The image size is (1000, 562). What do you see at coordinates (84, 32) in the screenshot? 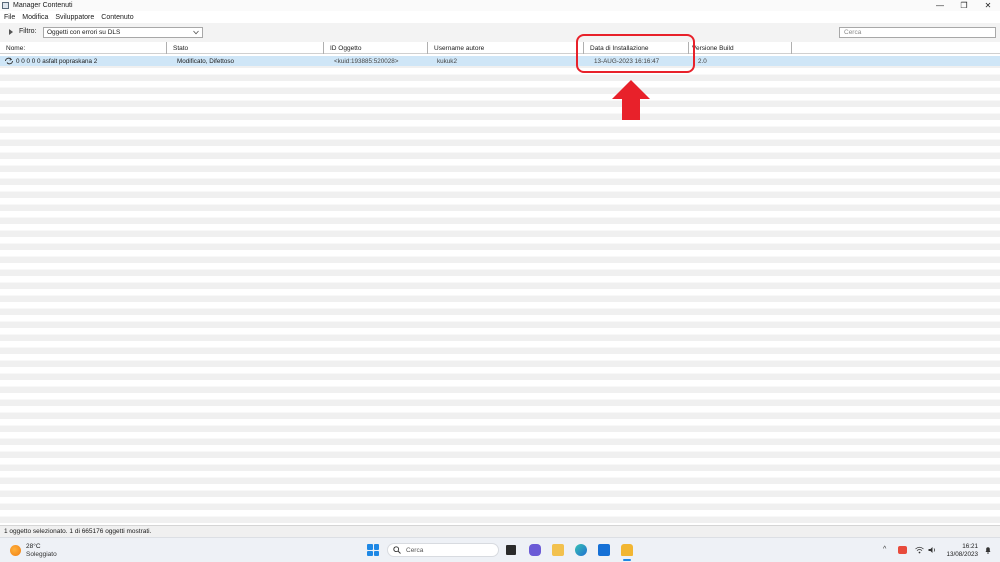
I see `filter-selected-value: Oggetti con errori su DLS` at bounding box center [84, 32].